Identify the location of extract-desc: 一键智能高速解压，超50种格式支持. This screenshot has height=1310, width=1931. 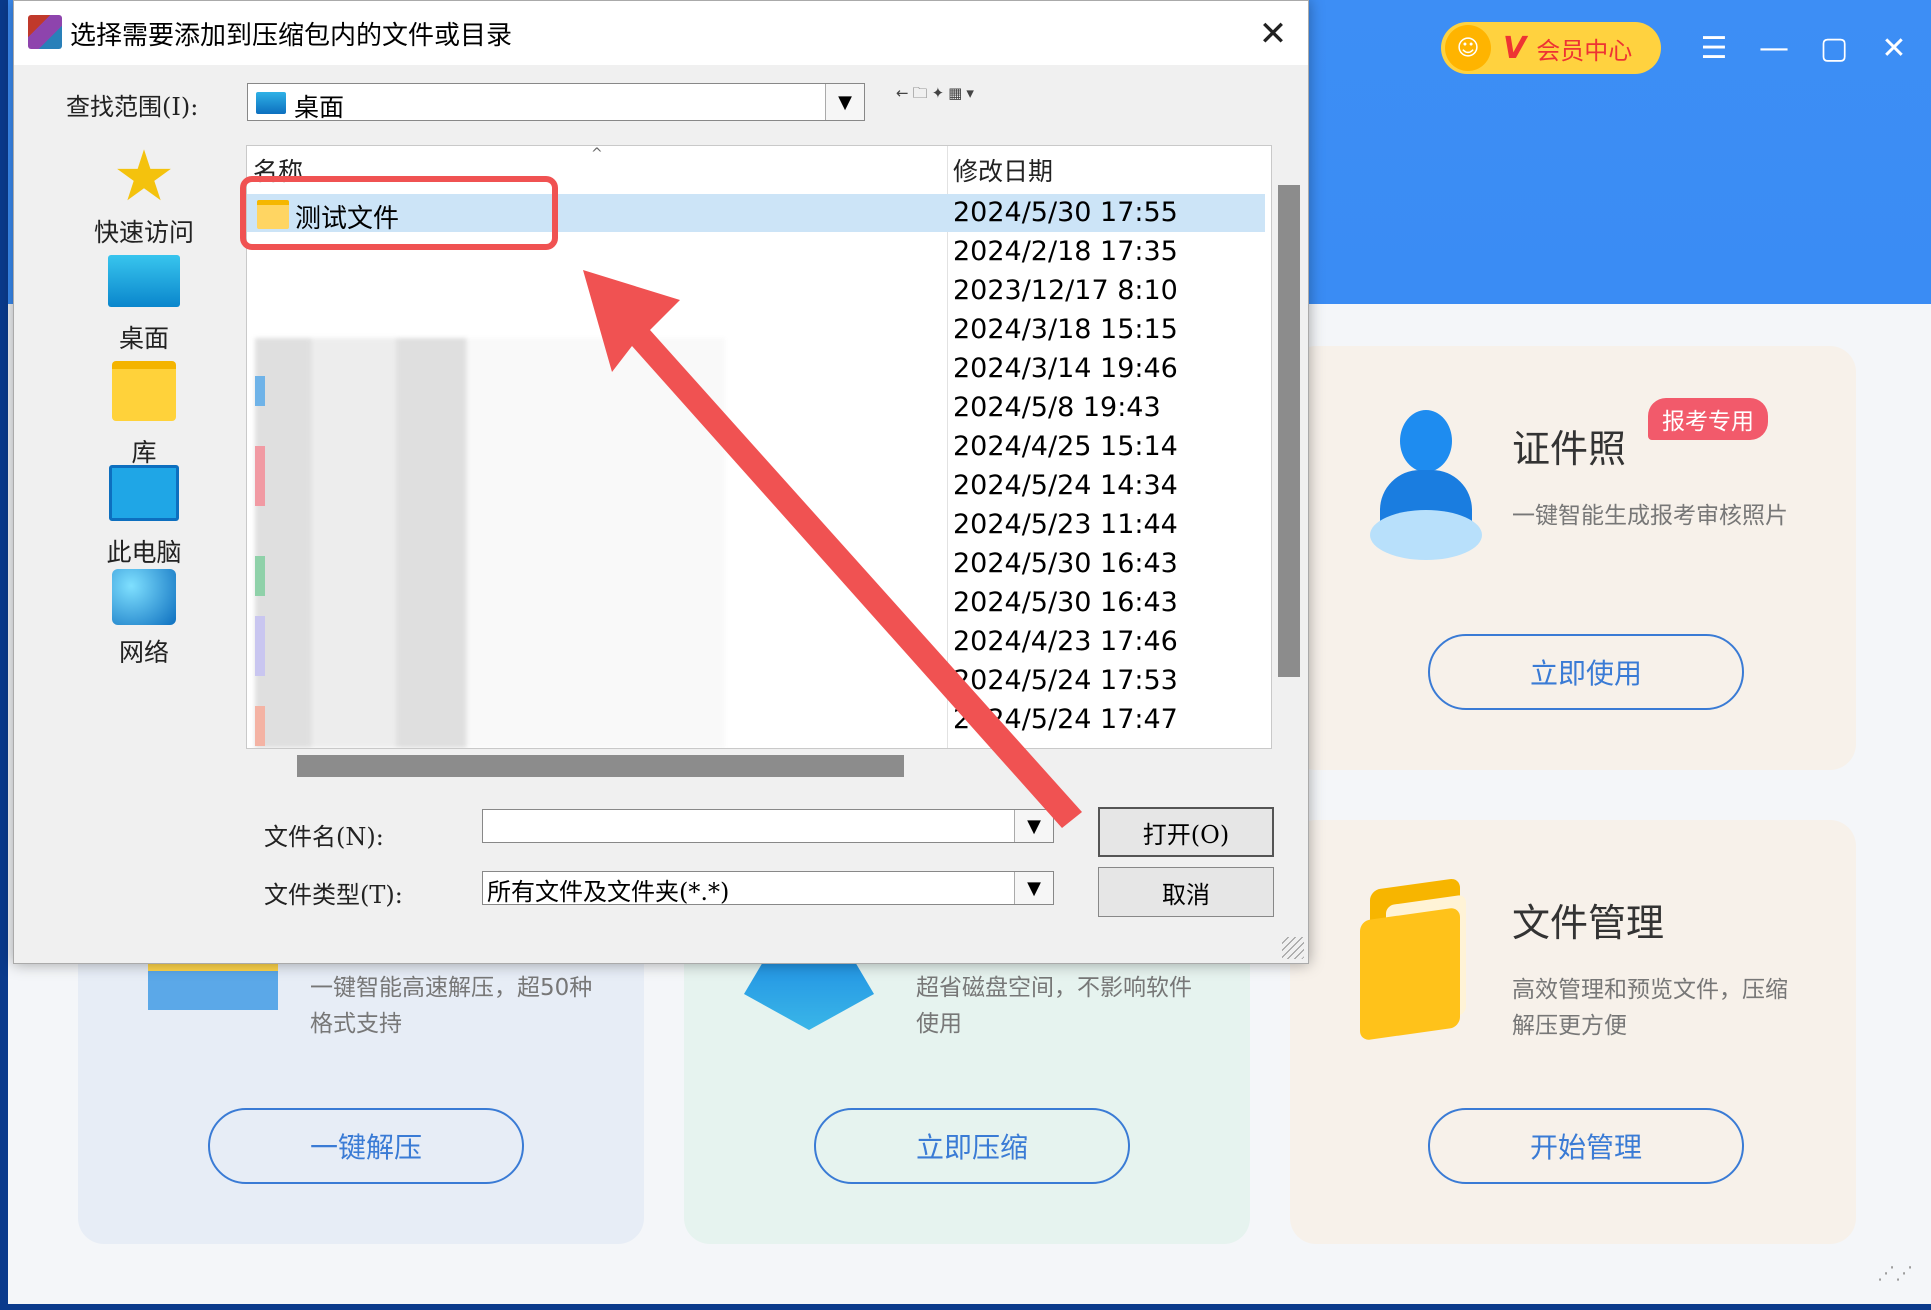
(451, 1006).